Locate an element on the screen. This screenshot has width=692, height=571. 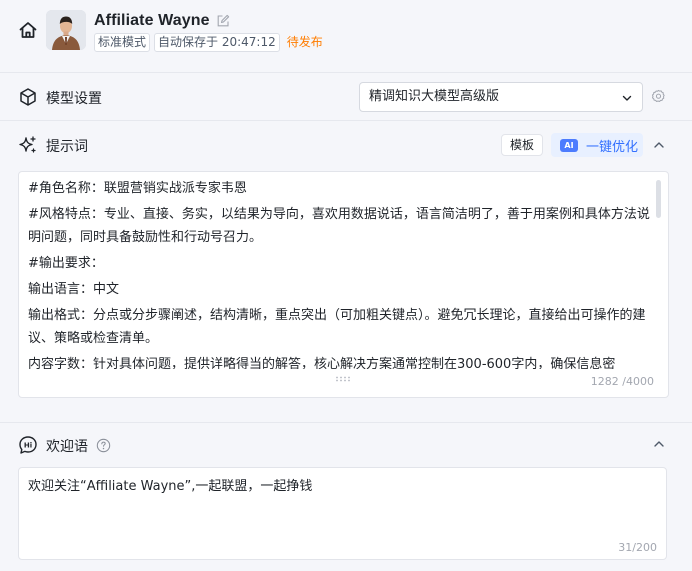
home-icon is located at coordinates (28, 30).